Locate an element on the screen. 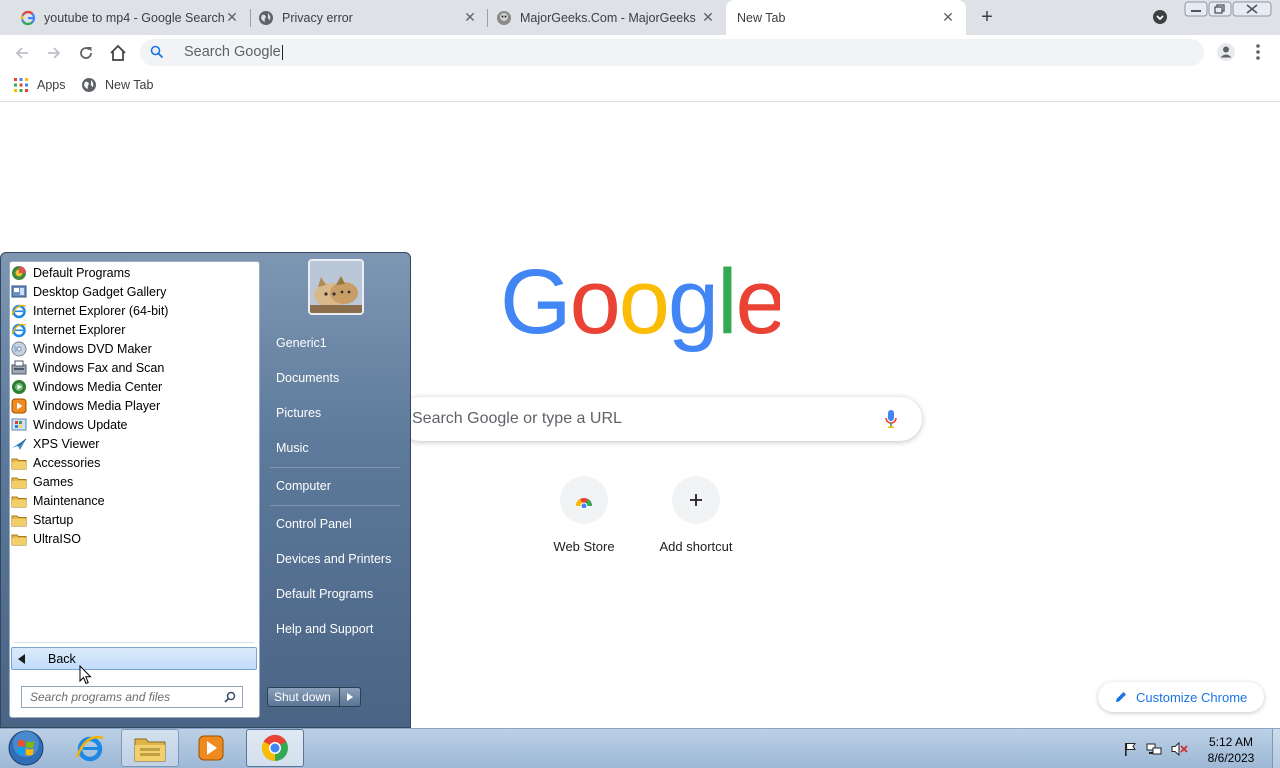  program-accessories: Accessories is located at coordinates (133, 462).